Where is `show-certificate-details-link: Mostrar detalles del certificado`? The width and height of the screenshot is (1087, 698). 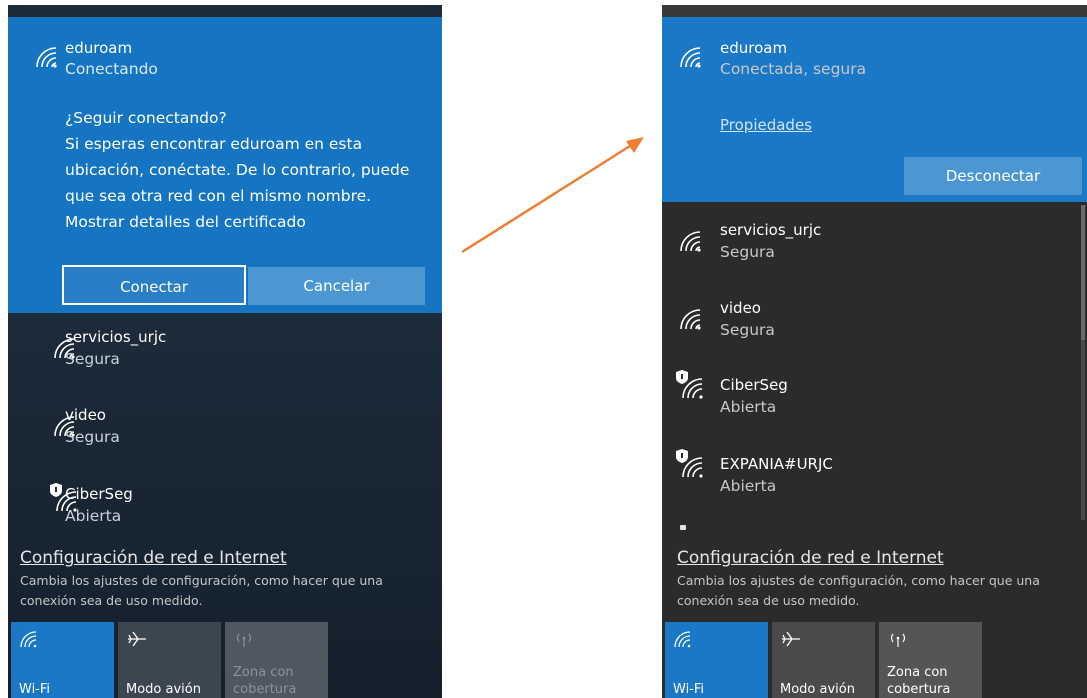
show-certificate-details-link: Mostrar detalles del certificado is located at coordinates (245, 222).